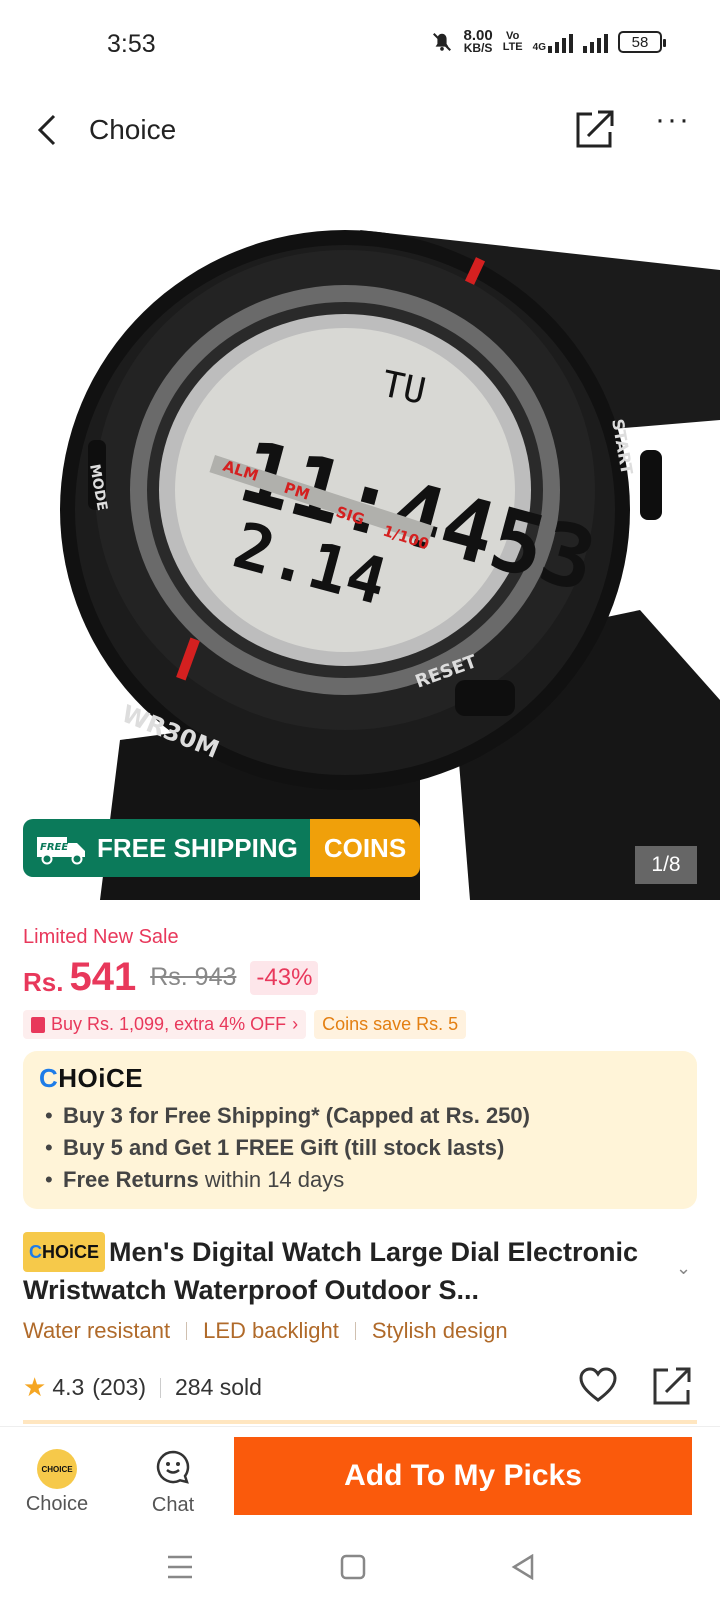  What do you see at coordinates (463, 1476) in the screenshot?
I see `add-to-picks-button: Add To My Picks` at bounding box center [463, 1476].